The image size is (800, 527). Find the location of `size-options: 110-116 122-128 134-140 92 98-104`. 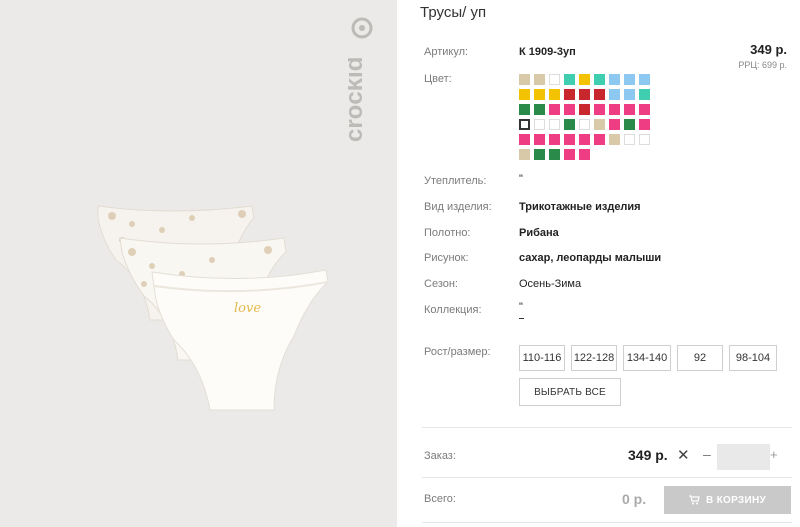

size-options: 110-116 122-128 134-140 92 98-104 is located at coordinates (648, 358).